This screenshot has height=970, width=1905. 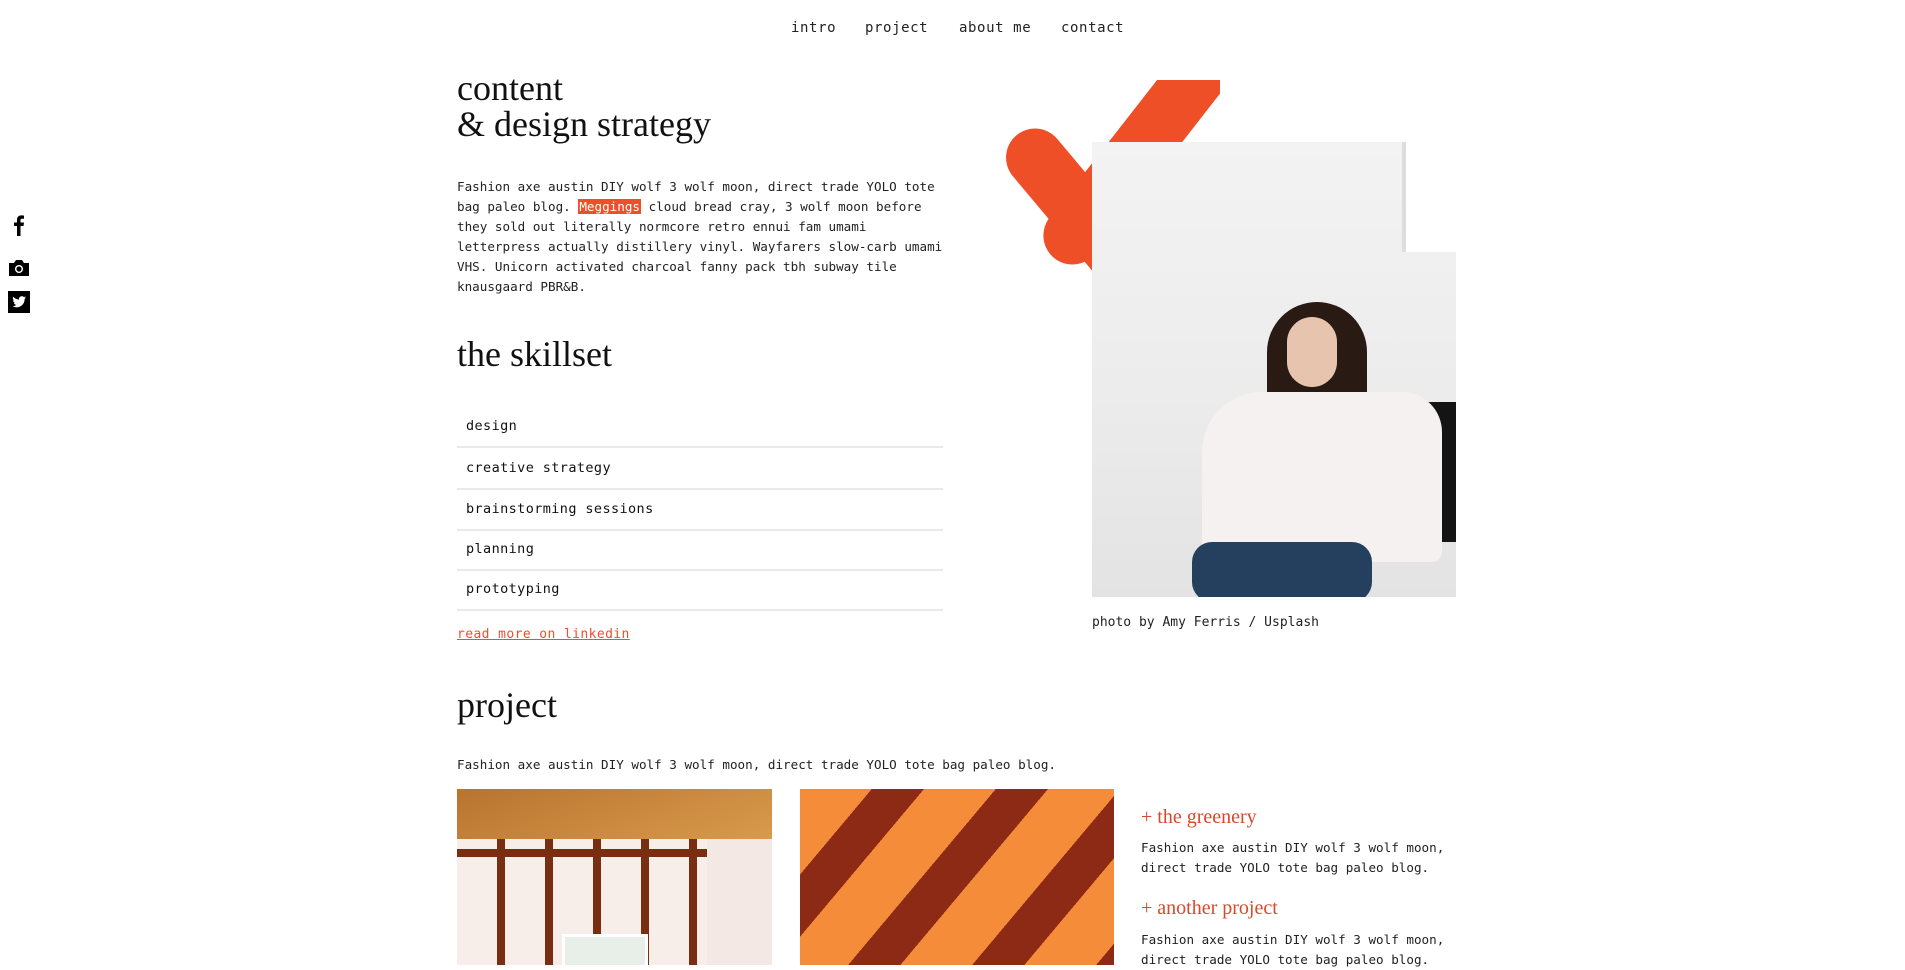 What do you see at coordinates (19, 302) in the screenshot?
I see `twitter-icon` at bounding box center [19, 302].